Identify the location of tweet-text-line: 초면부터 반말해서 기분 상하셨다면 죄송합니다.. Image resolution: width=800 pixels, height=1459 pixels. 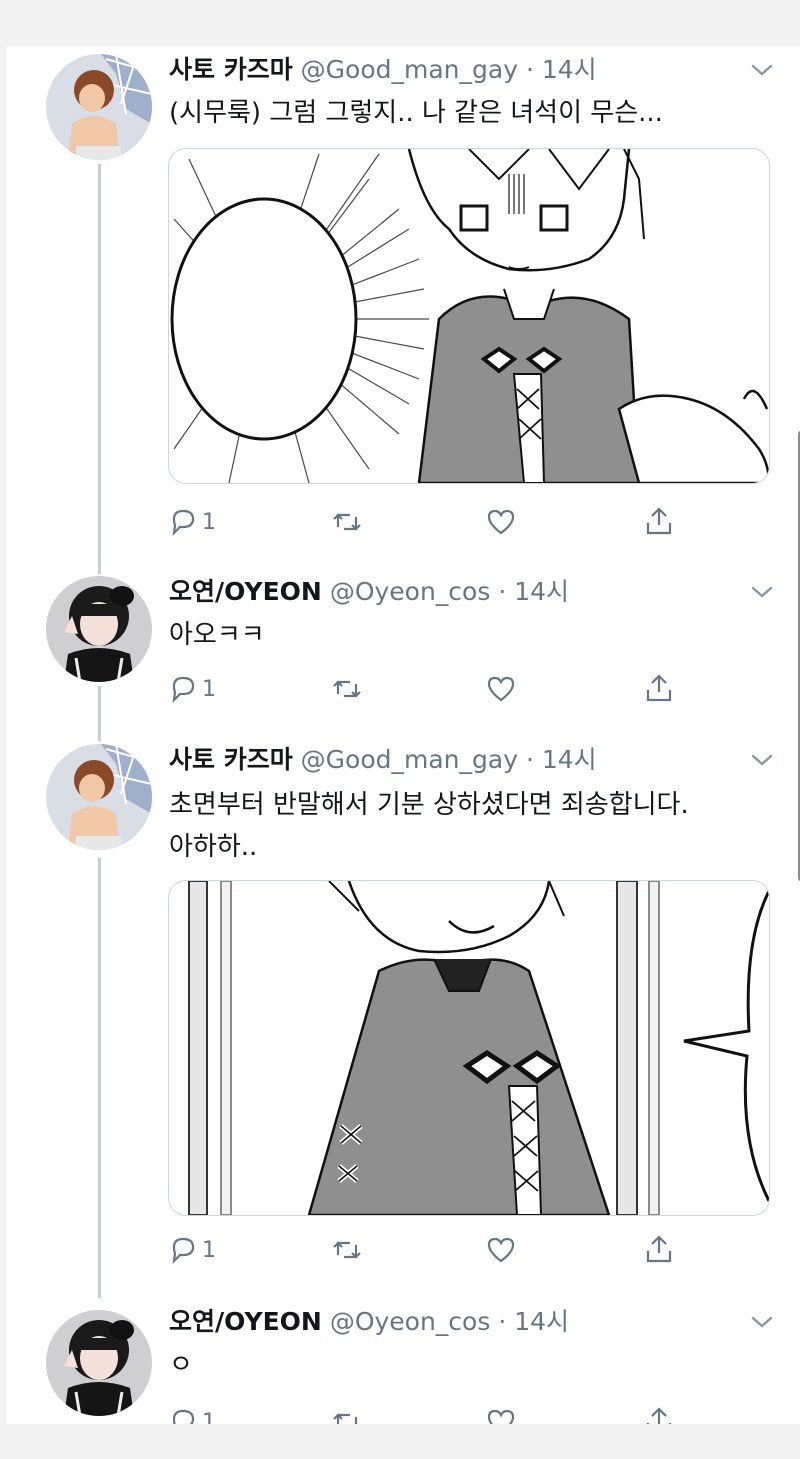
(429, 805).